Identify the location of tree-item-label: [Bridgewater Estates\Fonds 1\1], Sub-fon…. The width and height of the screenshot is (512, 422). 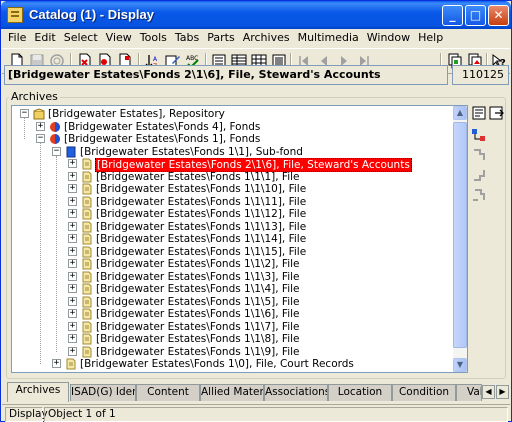
(191, 152).